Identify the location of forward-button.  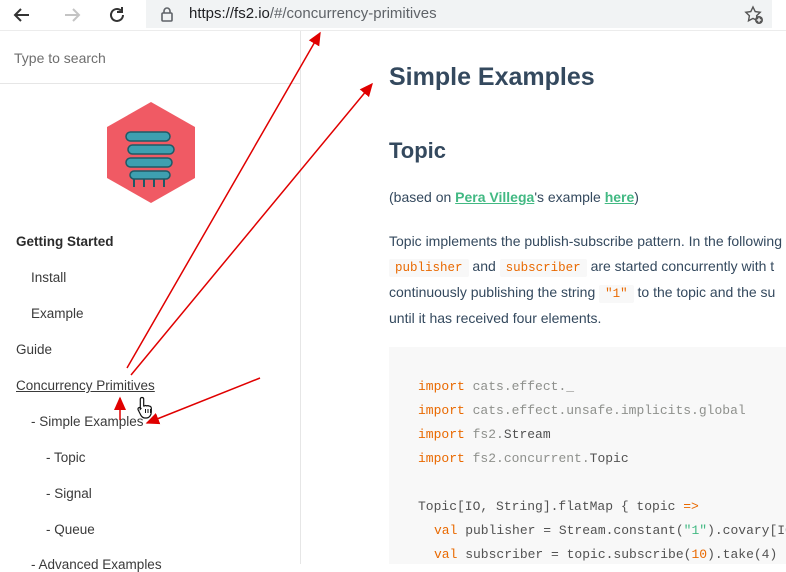
(72, 15).